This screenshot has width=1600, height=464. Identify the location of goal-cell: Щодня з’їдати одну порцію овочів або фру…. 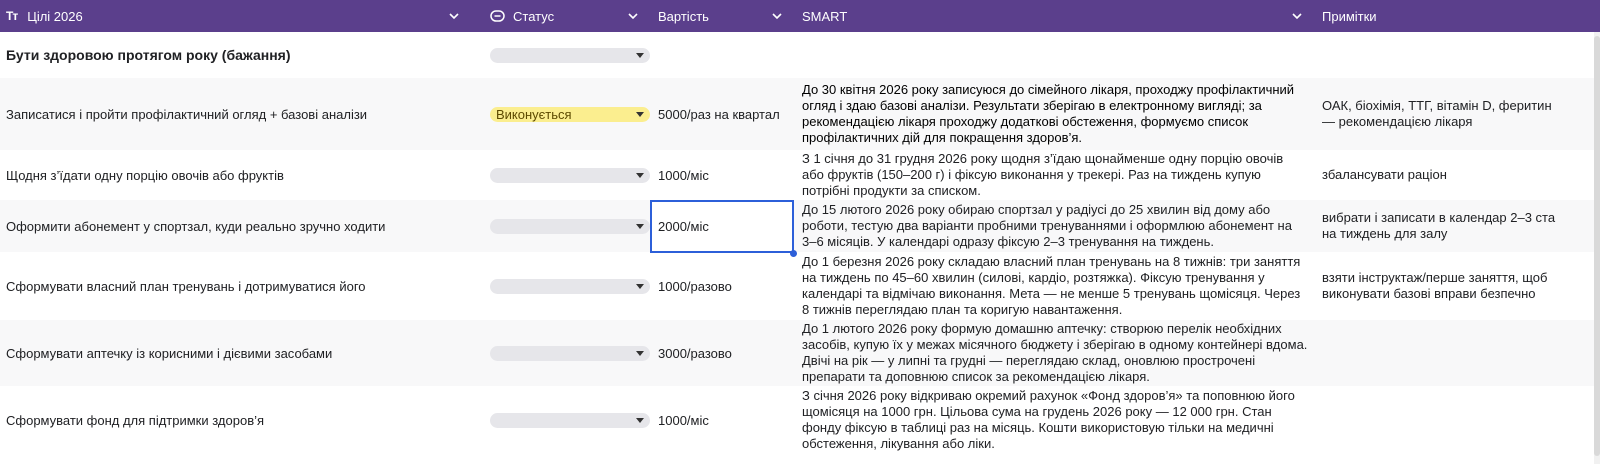
(242, 175).